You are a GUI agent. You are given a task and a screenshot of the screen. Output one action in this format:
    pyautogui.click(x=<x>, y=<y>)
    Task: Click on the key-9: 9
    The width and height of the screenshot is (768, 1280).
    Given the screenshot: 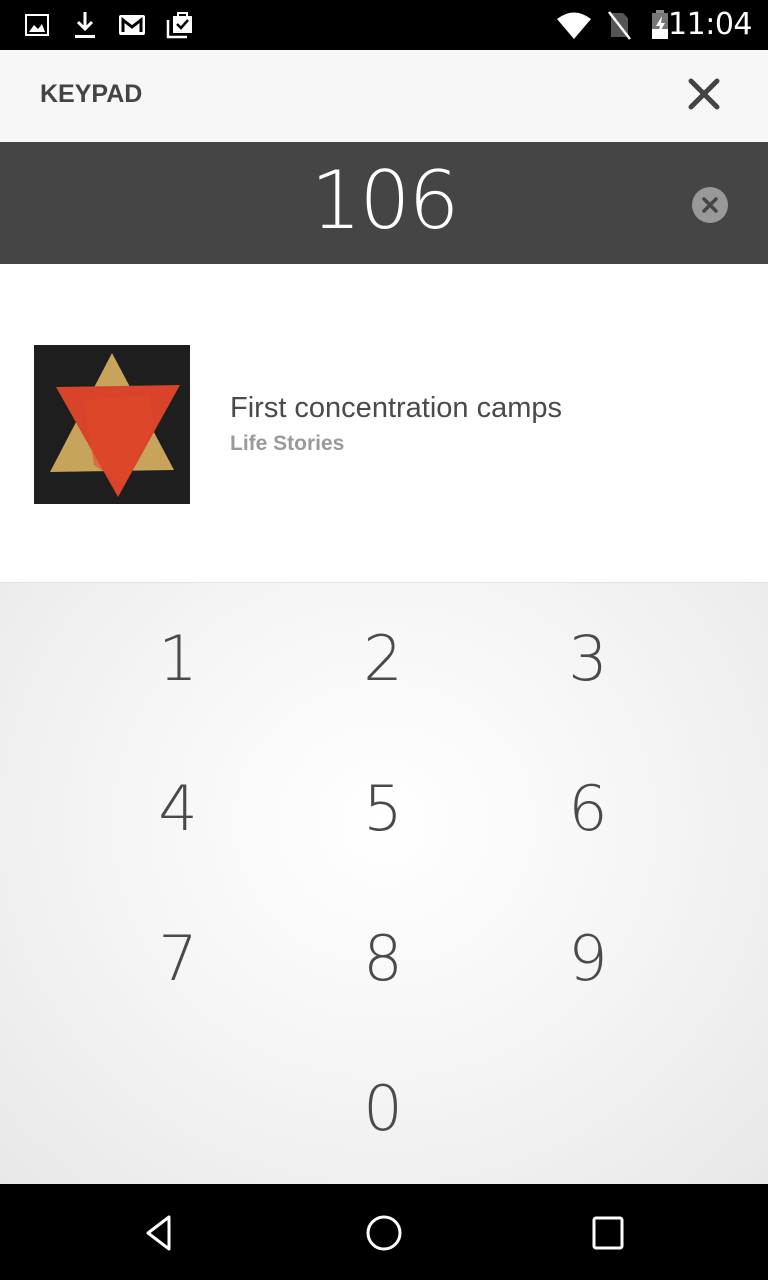 What is the action you would take?
    pyautogui.click(x=588, y=958)
    